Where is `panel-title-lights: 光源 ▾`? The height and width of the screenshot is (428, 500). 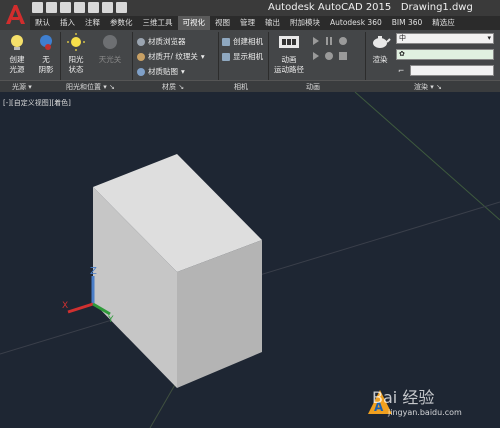 panel-title-lights: 光源 ▾ is located at coordinates (22, 87).